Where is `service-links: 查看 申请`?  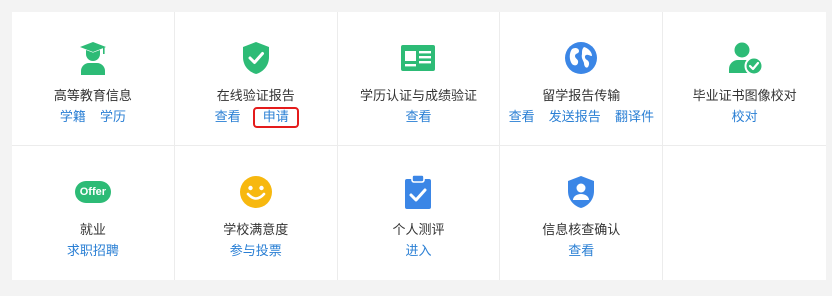 service-links: 查看 申请 is located at coordinates (256, 117).